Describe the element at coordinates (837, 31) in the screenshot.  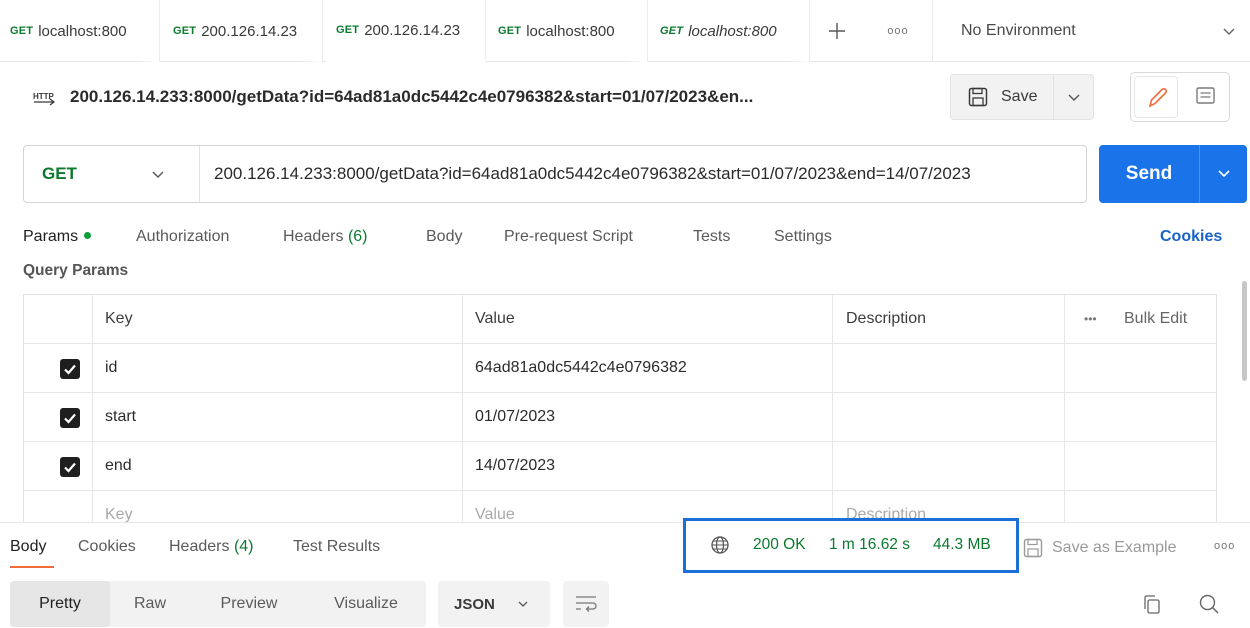
I see `new-tab-plus-icon` at that location.